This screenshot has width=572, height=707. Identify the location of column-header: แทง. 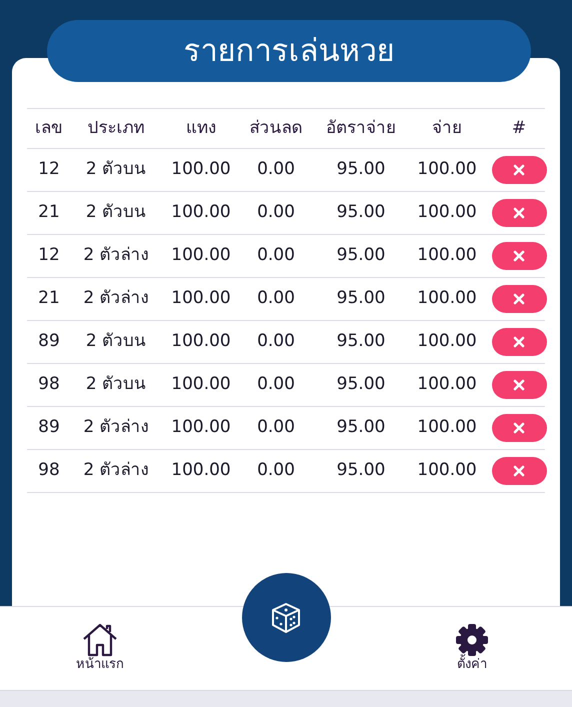
(201, 128).